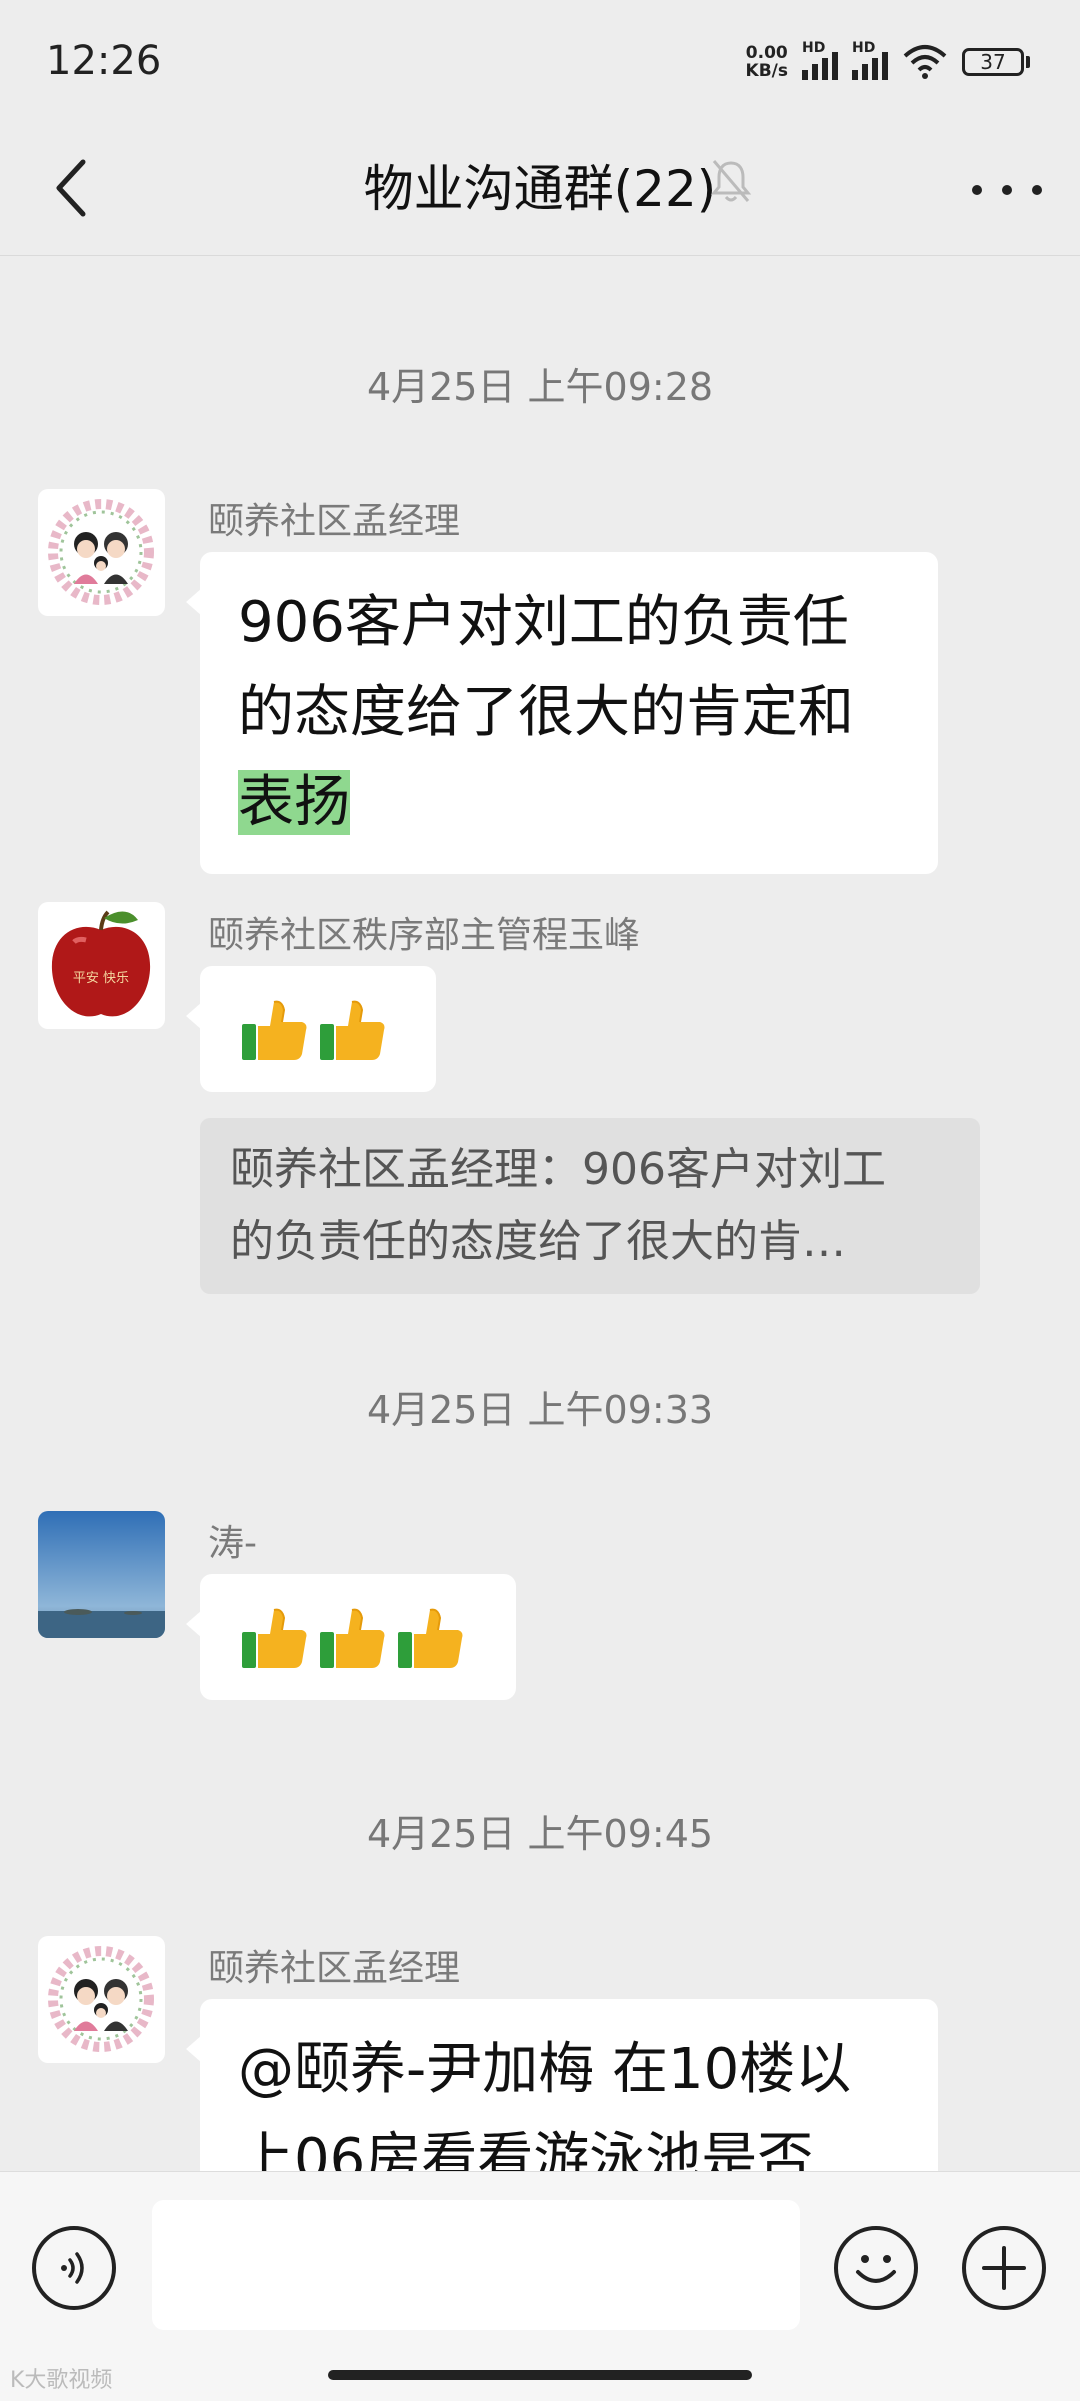  I want to click on message-input, so click(476, 2265).